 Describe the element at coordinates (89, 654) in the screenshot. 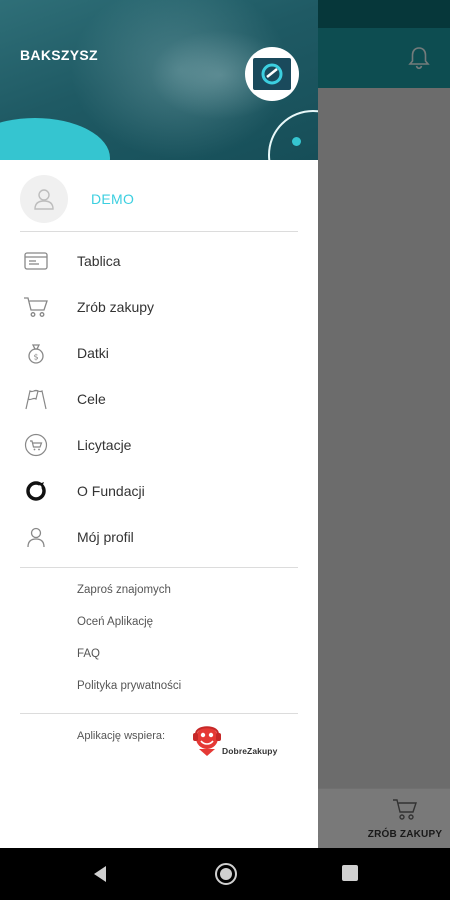

I see `link-label: FAQ` at that location.